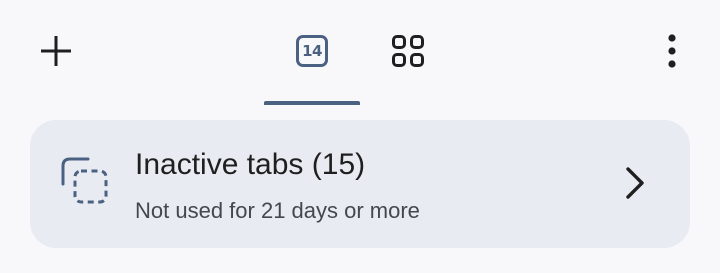 This screenshot has width=720, height=273. I want to click on more-options-button, so click(672, 51).